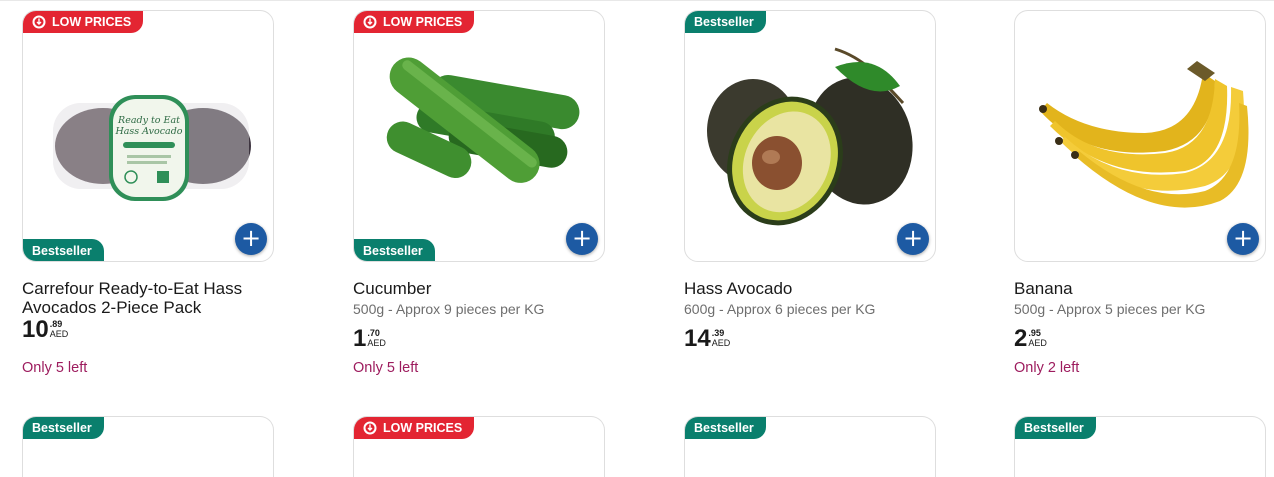 This screenshot has width=1274, height=477. I want to click on price-integer: 1, so click(360, 338).